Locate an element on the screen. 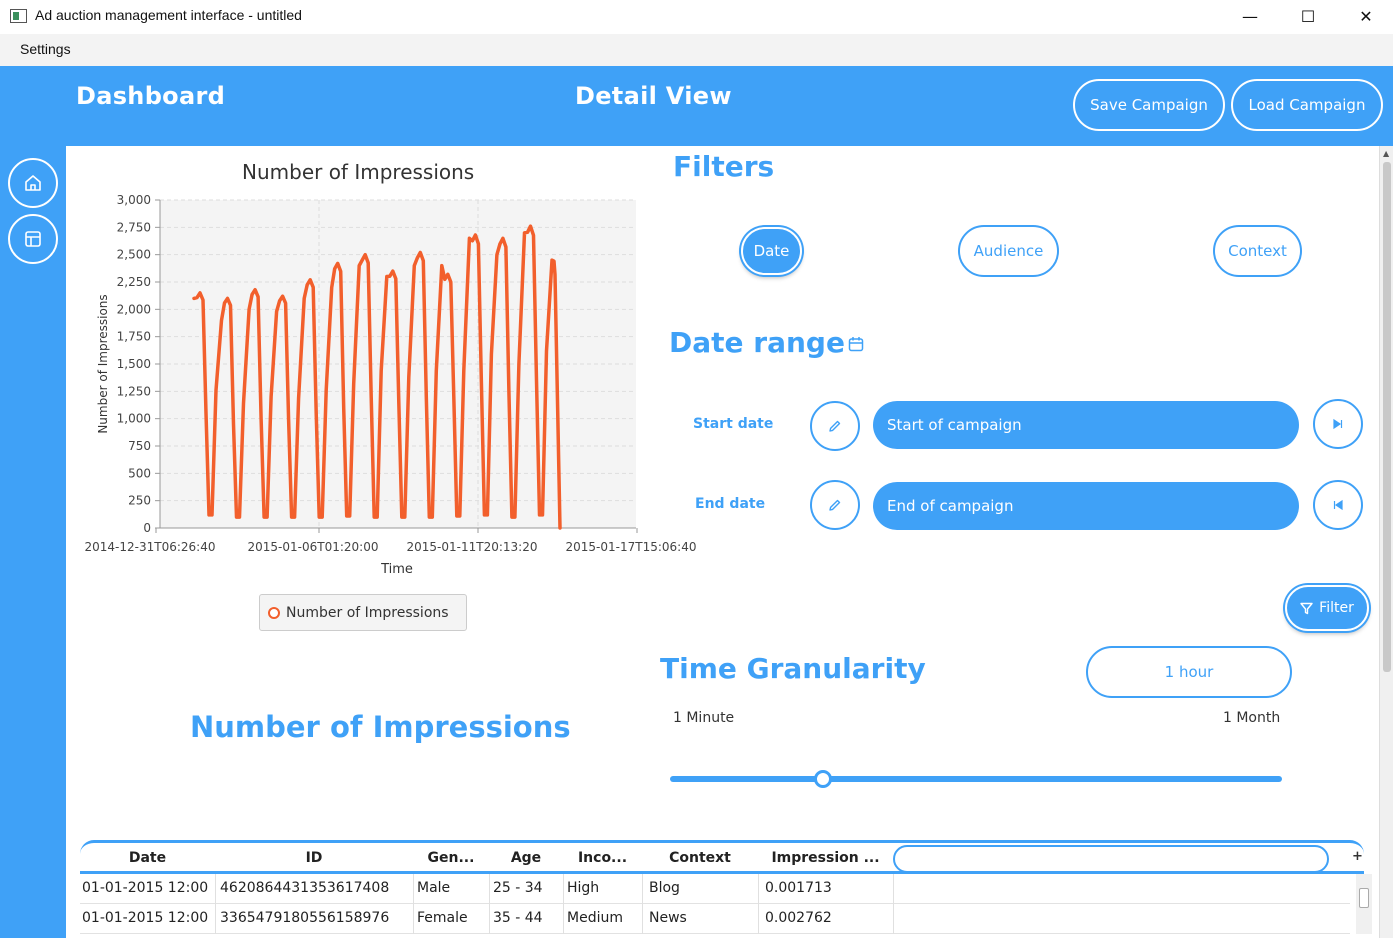 The height and width of the screenshot is (938, 1393). minimize-button: — is located at coordinates (1250, 16).